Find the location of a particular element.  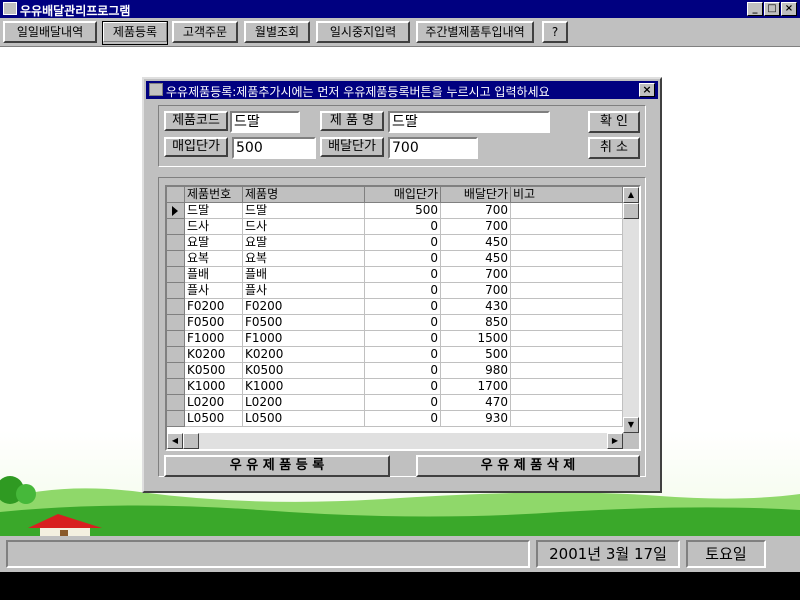

cell-code: F1000 is located at coordinates (214, 339).